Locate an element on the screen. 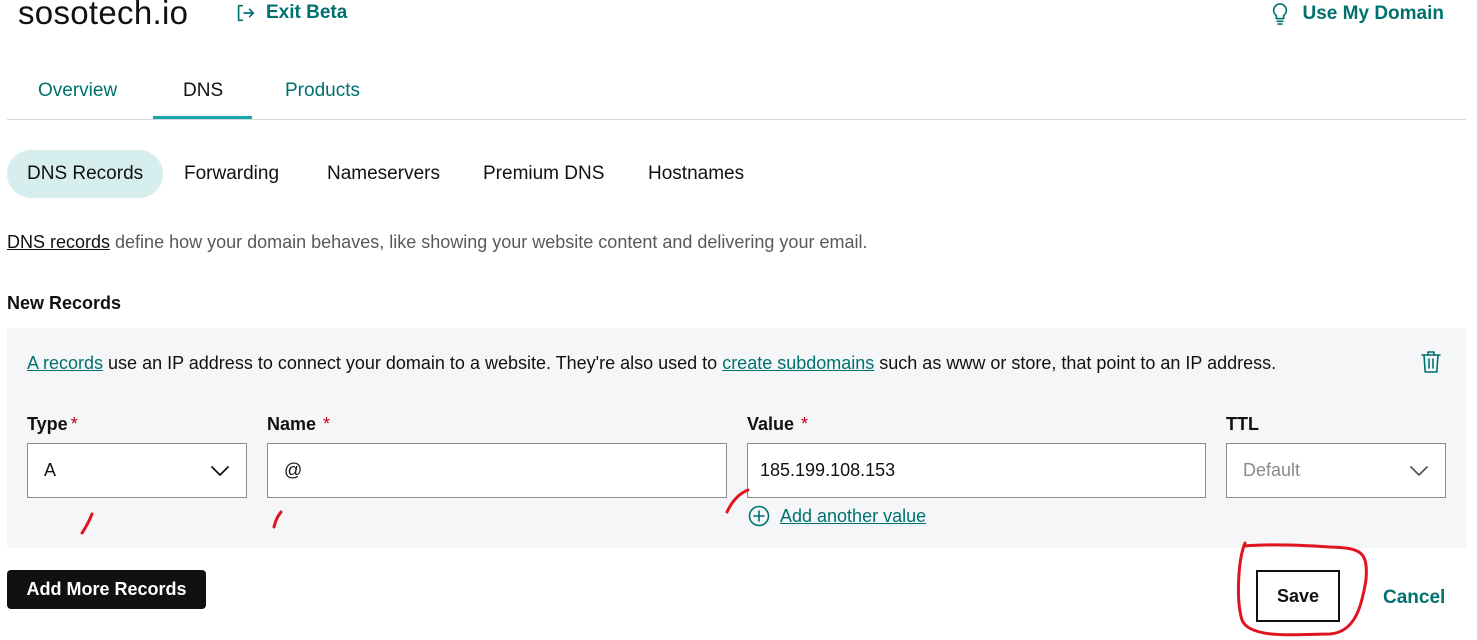 The width and height of the screenshot is (1477, 640). subtab-hostnames: Hostnames is located at coordinates (696, 174).